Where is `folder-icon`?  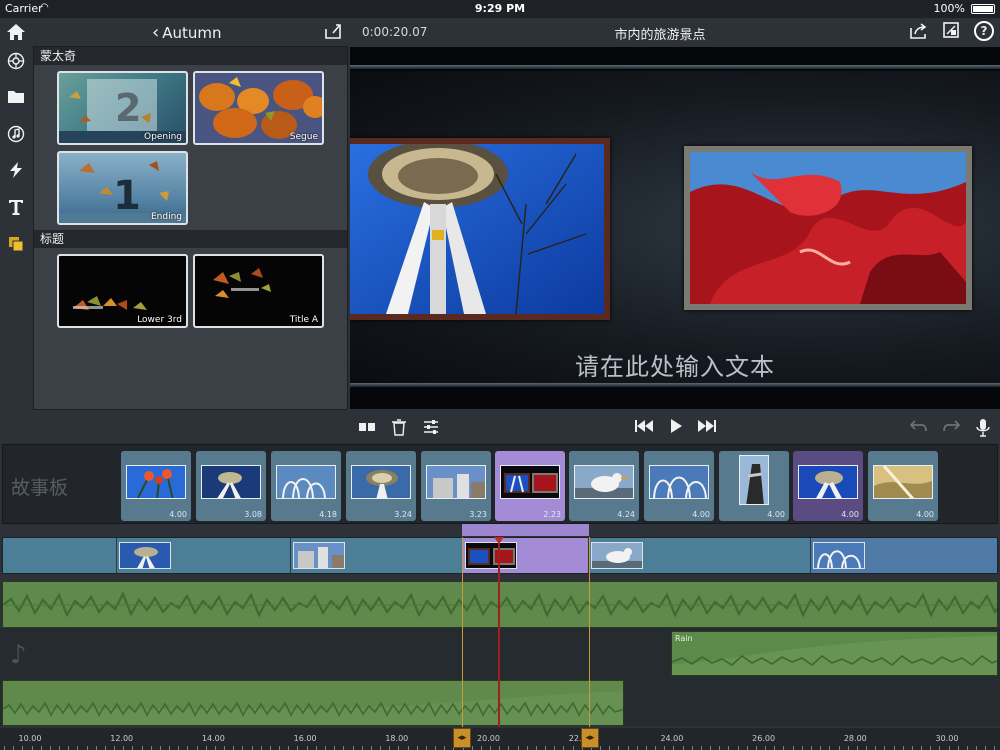
folder-icon is located at coordinates (16, 99).